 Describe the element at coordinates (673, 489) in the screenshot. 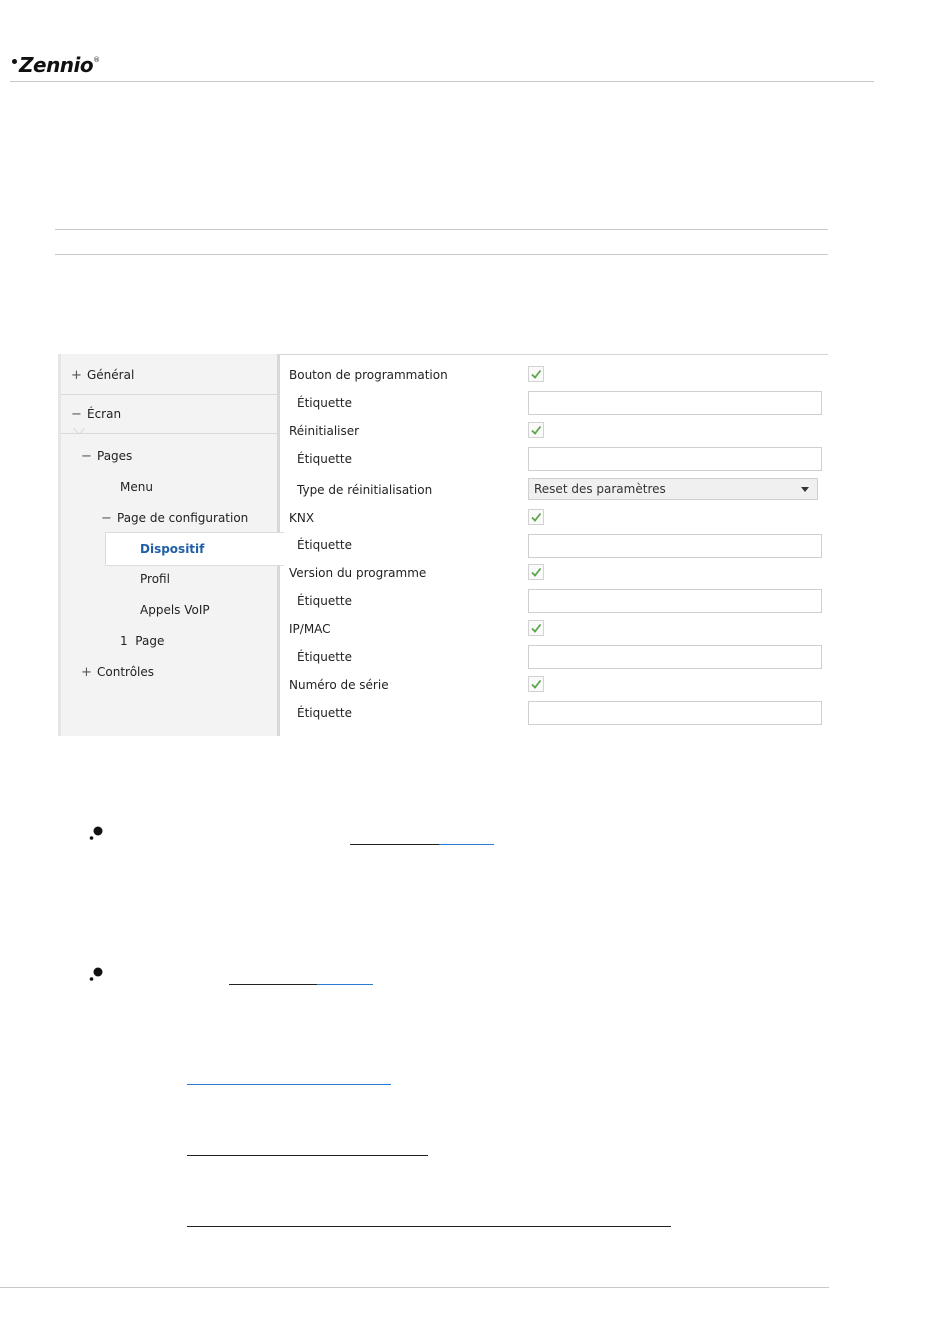

I see `type-reinitialisation-select: Reset des paramètres` at that location.